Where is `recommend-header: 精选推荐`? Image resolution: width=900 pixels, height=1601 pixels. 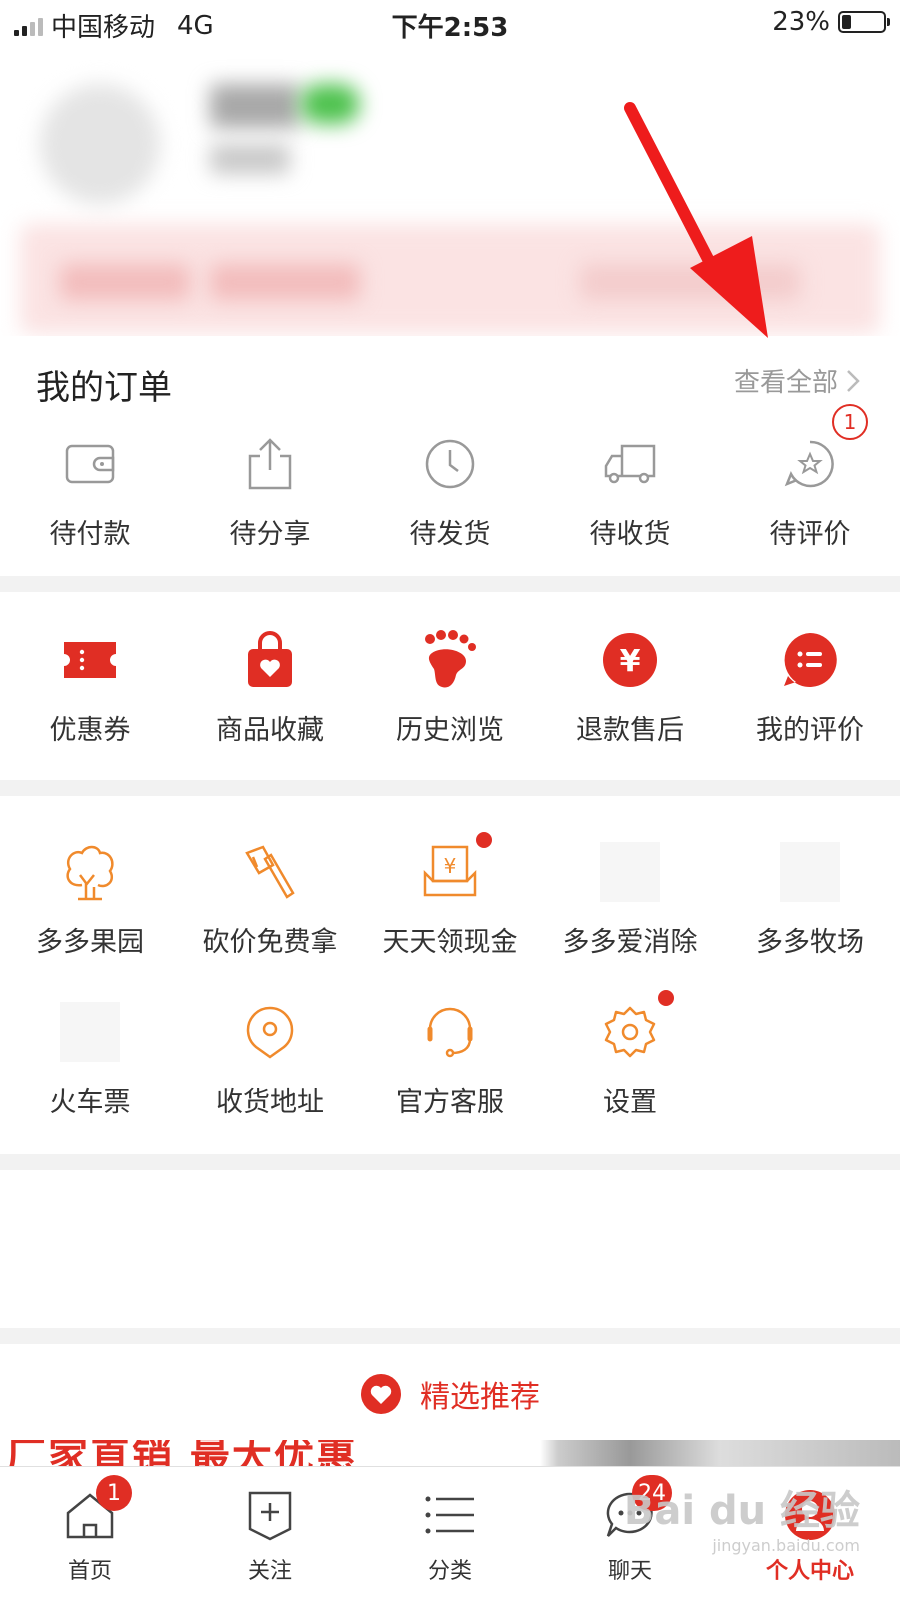
recommend-header: 精选推荐 is located at coordinates (450, 1392).